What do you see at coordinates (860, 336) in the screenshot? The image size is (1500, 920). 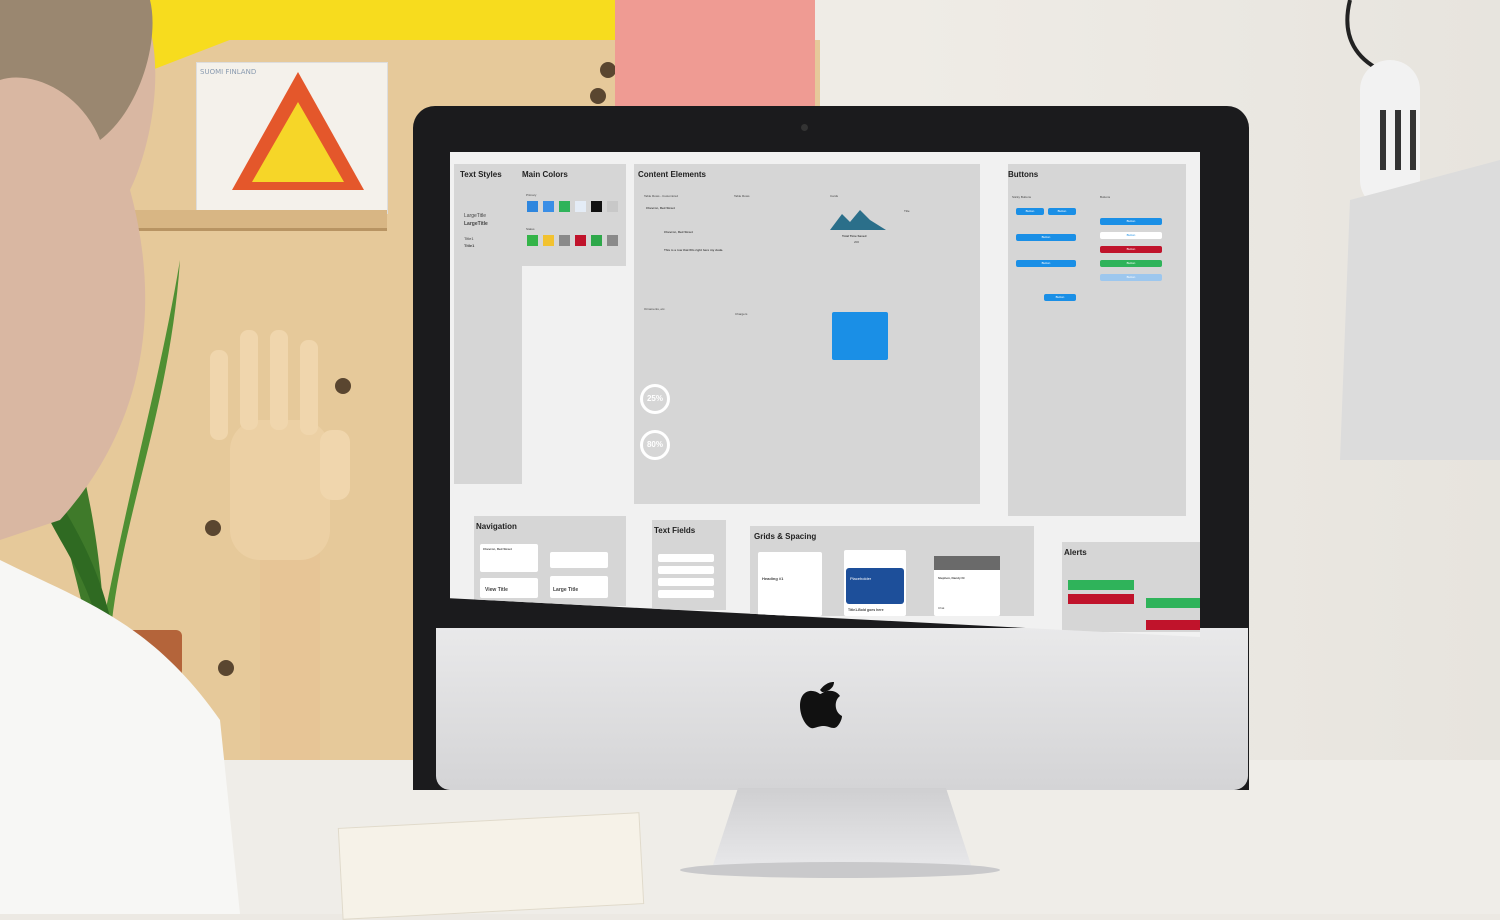 I see `promo-card` at bounding box center [860, 336].